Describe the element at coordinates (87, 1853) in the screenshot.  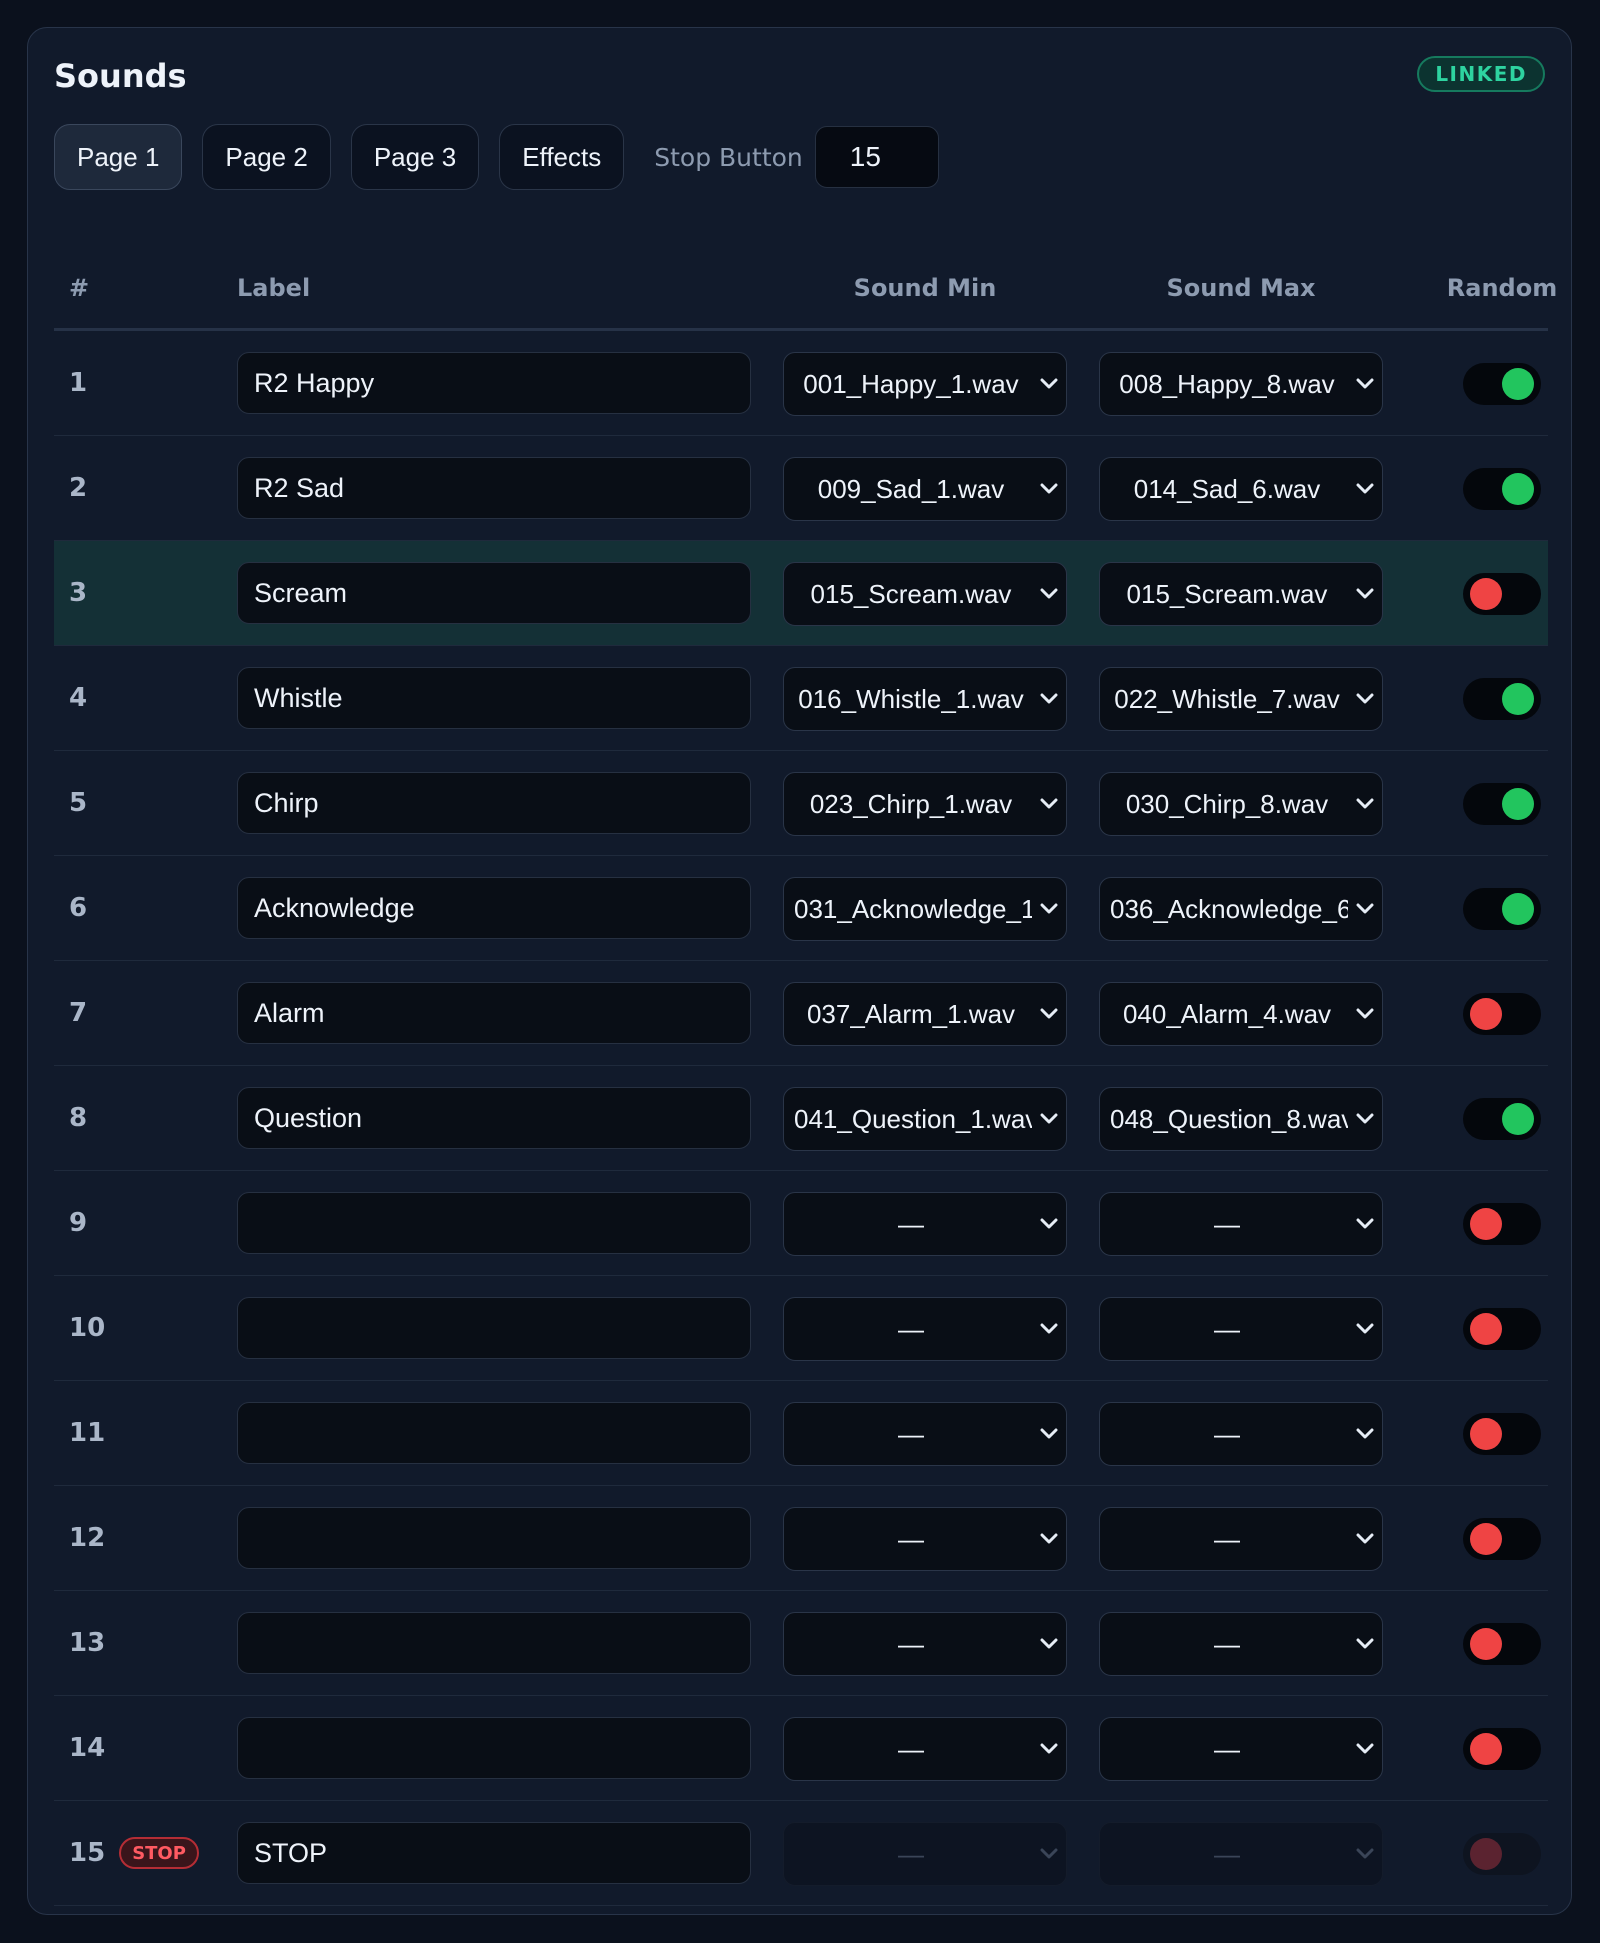
I see `row-number: 15` at that location.